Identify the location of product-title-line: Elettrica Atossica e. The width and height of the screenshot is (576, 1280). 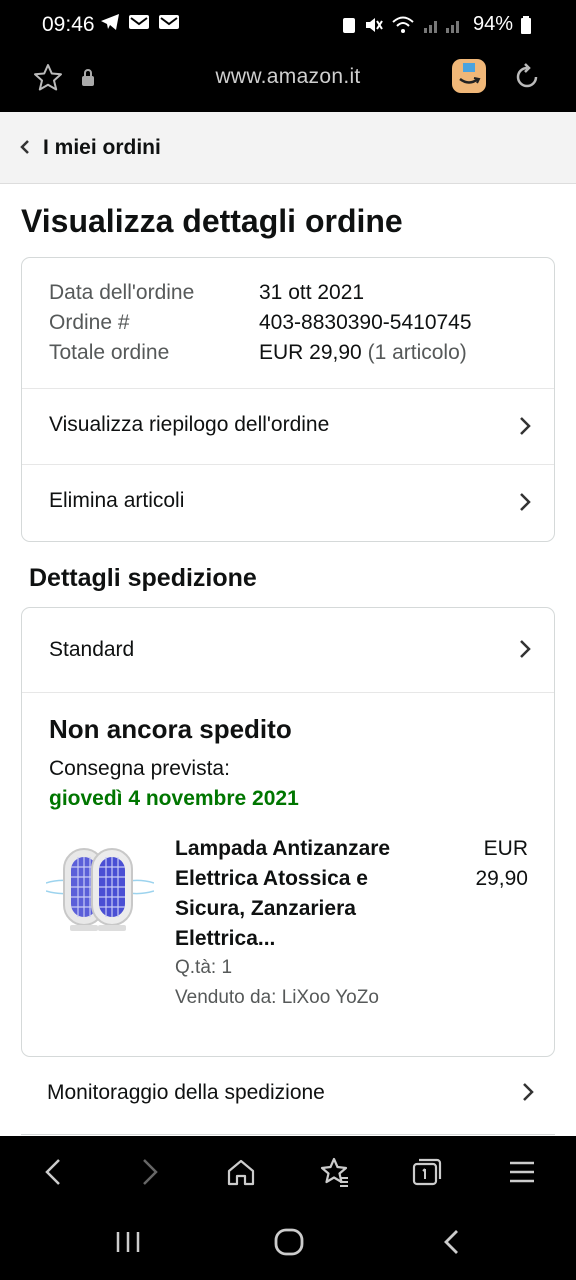
(271, 878).